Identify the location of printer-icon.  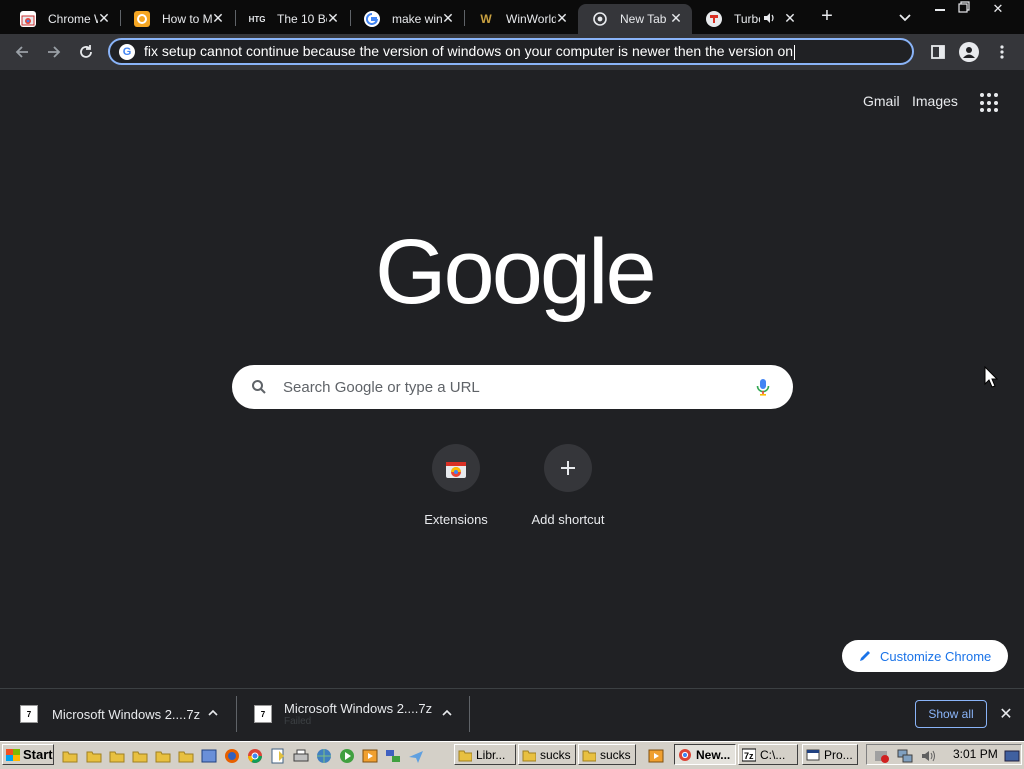
(301, 756).